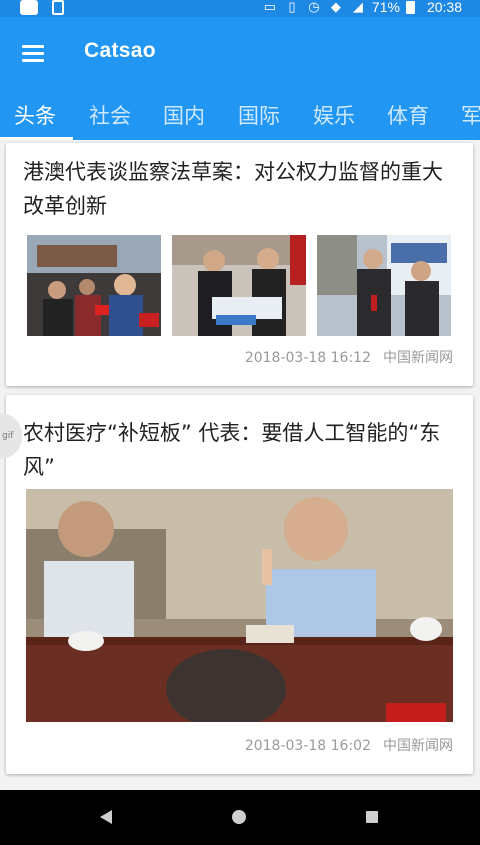  What do you see at coordinates (36, 138) in the screenshot?
I see `tab-indicator` at bounding box center [36, 138].